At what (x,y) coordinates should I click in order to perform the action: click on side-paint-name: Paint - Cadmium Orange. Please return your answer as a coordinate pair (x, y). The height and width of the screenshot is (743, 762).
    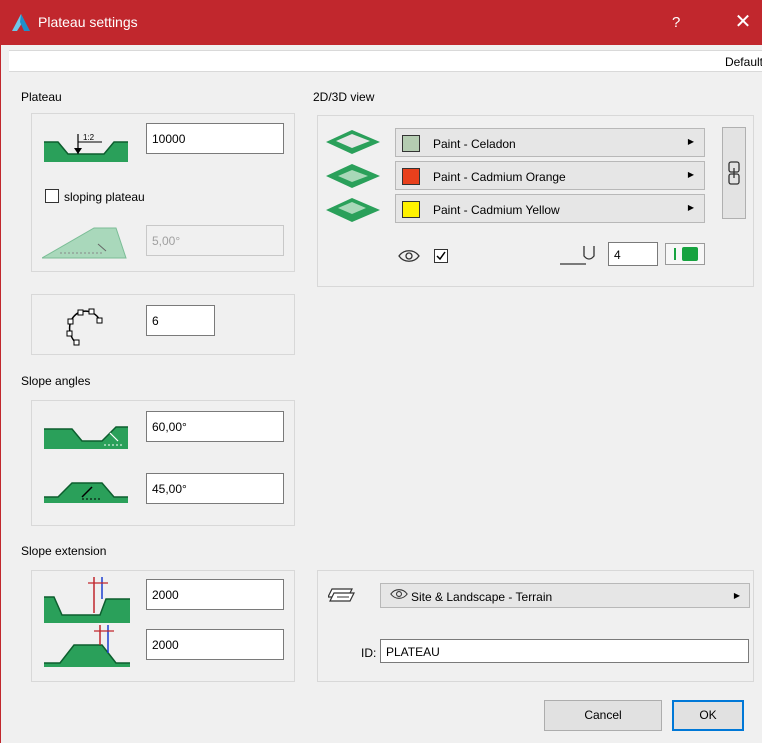
    Looking at the image, I should click on (499, 177).